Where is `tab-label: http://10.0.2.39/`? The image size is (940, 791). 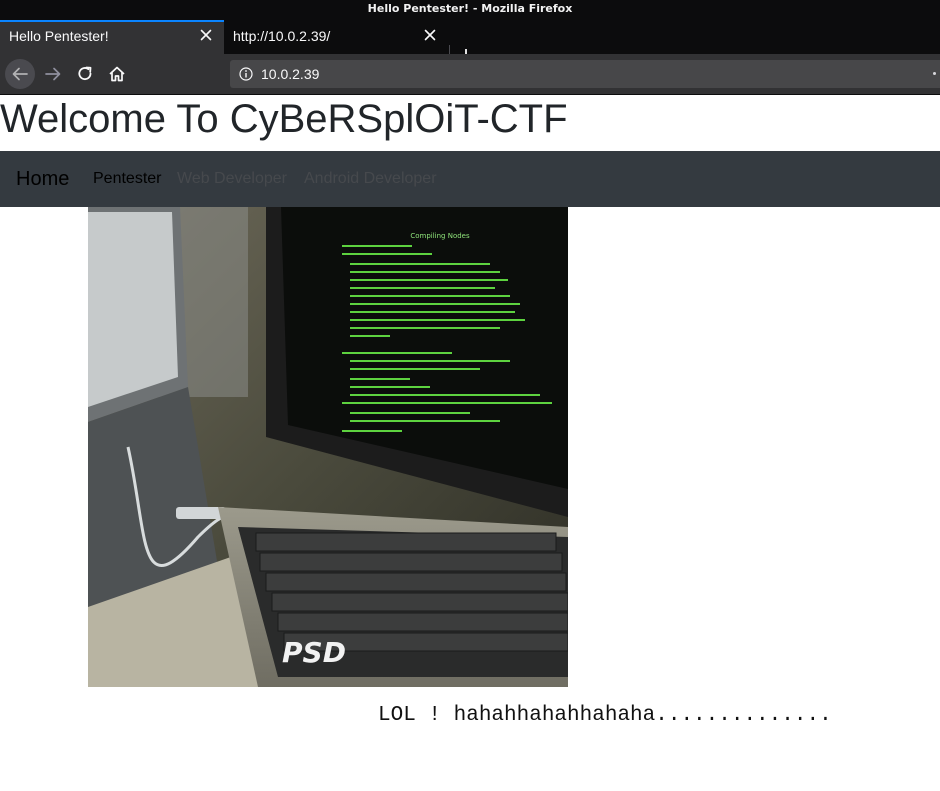
tab-label: http://10.0.2.39/ is located at coordinates (282, 36).